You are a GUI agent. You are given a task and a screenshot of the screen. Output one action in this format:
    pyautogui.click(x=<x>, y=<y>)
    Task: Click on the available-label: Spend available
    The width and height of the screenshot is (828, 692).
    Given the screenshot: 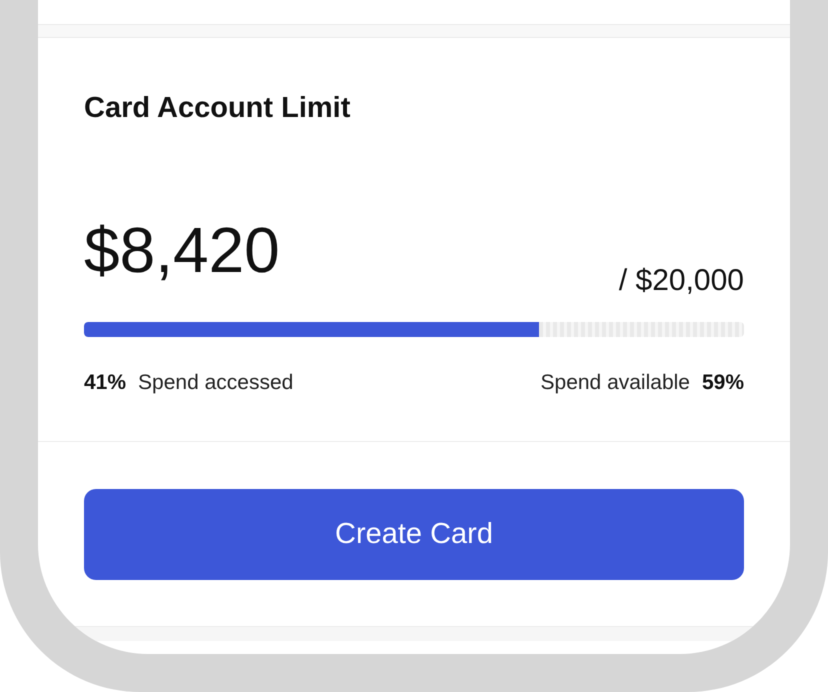 What is the action you would take?
    pyautogui.click(x=615, y=383)
    